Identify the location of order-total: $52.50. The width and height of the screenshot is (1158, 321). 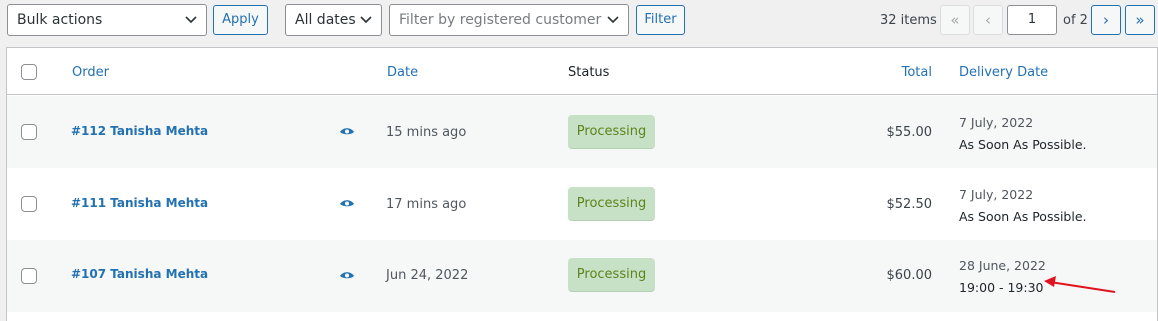
(909, 204).